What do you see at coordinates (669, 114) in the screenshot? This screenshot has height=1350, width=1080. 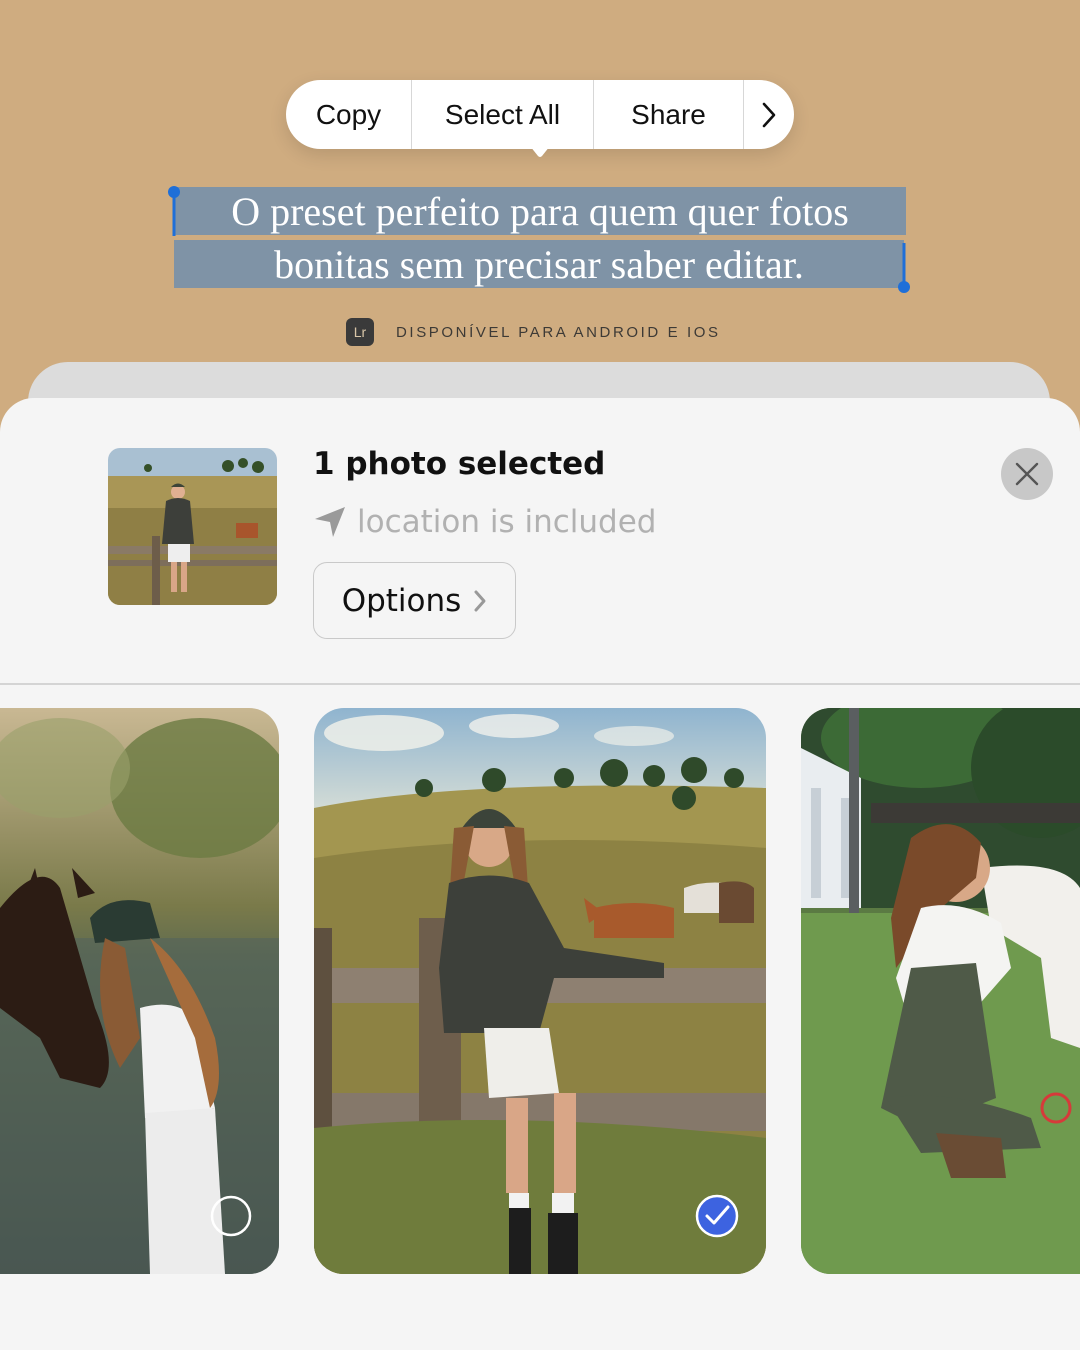 I see `share-menu-item: Share` at bounding box center [669, 114].